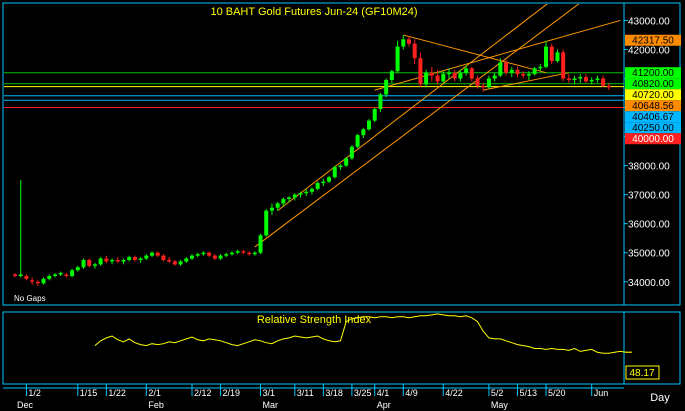 This screenshot has height=411, width=685. What do you see at coordinates (649, 283) in the screenshot?
I see `price-tick-label: 34000.00` at bounding box center [649, 283].